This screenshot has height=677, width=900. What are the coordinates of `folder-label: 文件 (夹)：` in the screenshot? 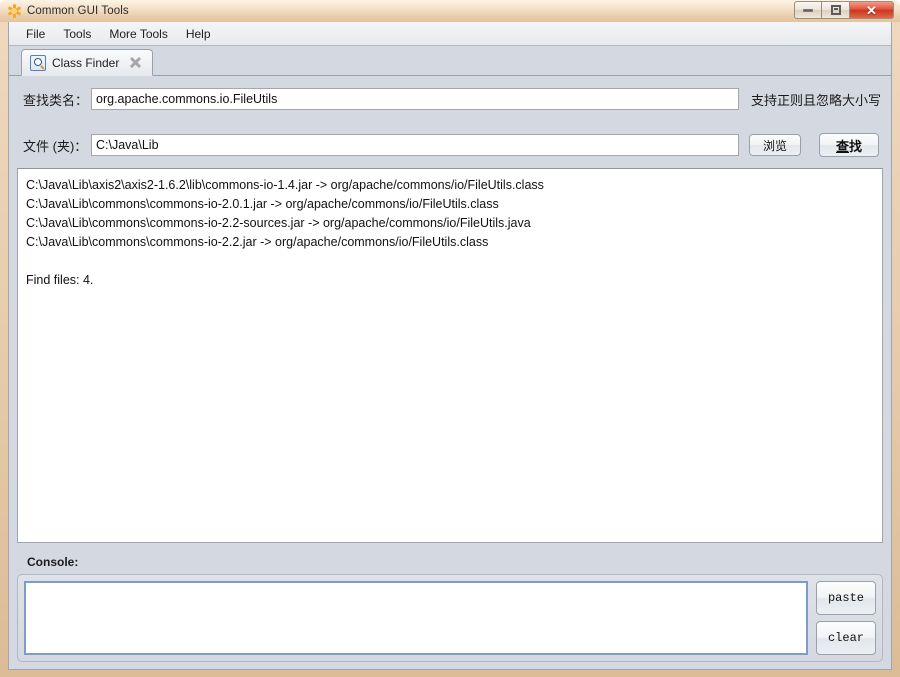 It's located at (55, 146).